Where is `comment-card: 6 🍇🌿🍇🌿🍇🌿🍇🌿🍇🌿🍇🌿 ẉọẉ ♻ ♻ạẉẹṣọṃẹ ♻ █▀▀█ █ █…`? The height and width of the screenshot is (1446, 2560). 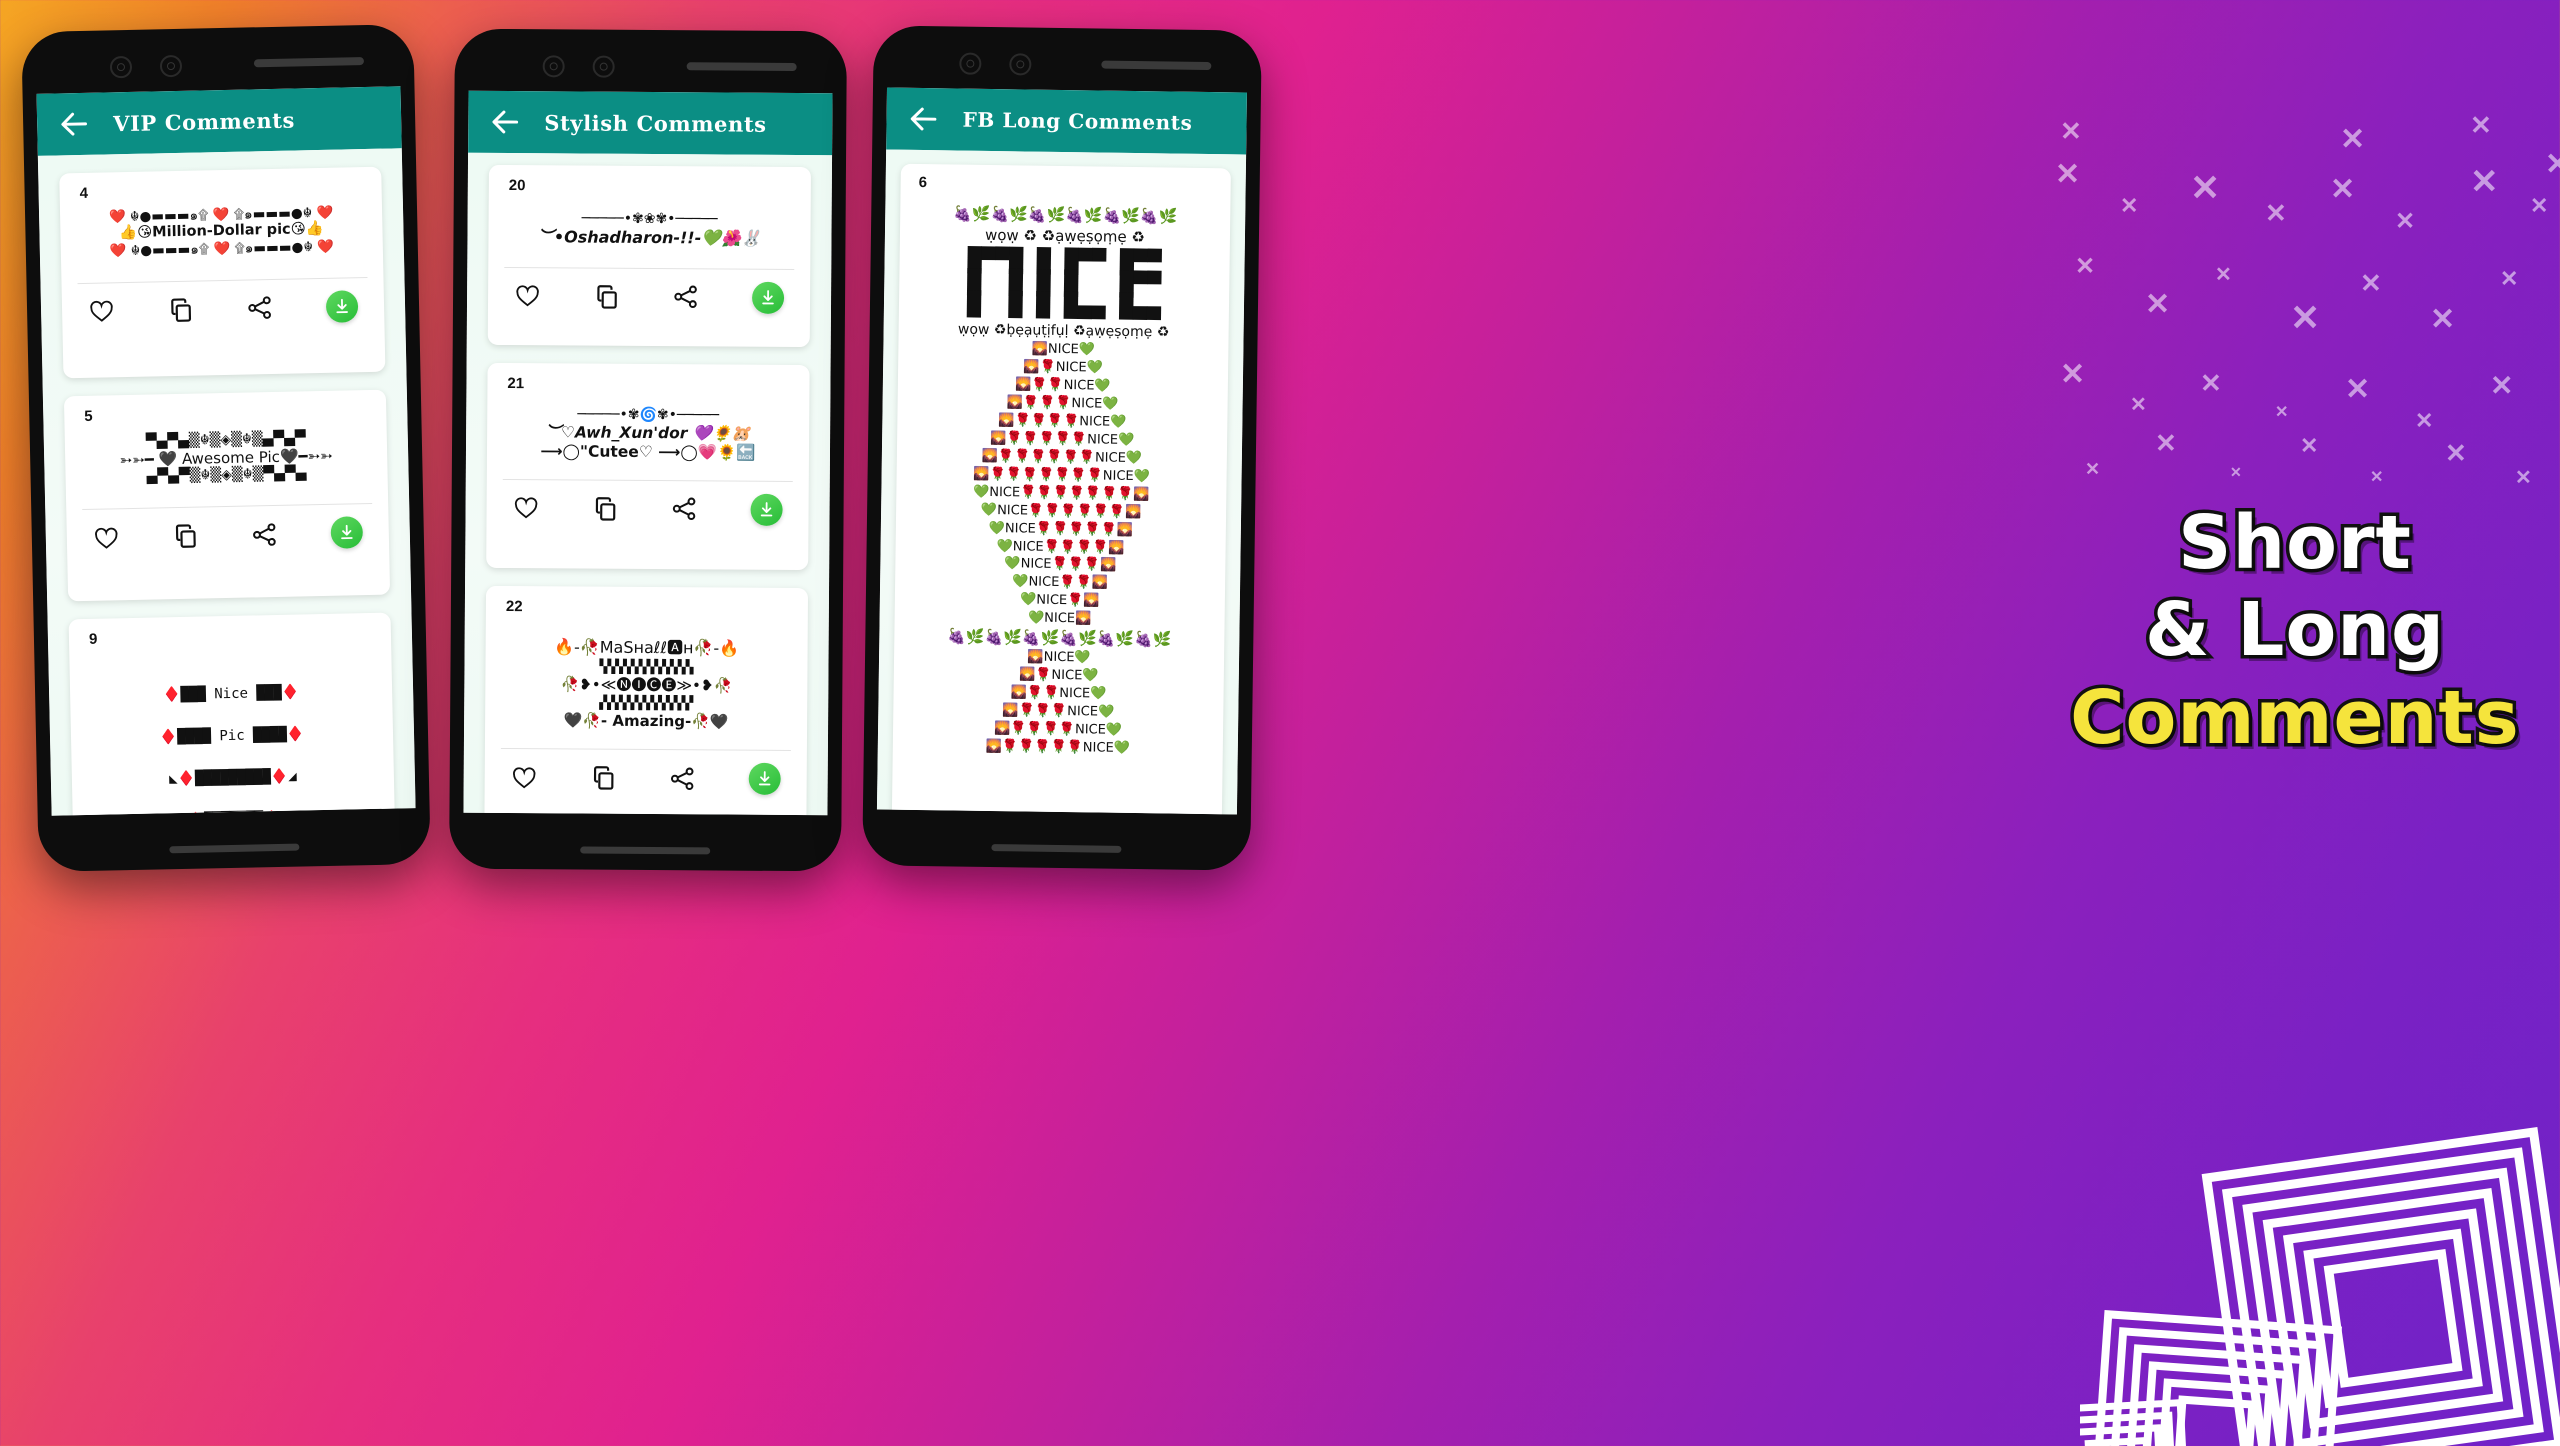
comment-card: 6 🍇🌿🍇🌿🍇🌿🍇🌿🍇🌿🍇🌿 ẉọẉ ♻ ♻ạẉẹṣọṃẹ ♻ █▀▀█ █ █… is located at coordinates (1061, 489).